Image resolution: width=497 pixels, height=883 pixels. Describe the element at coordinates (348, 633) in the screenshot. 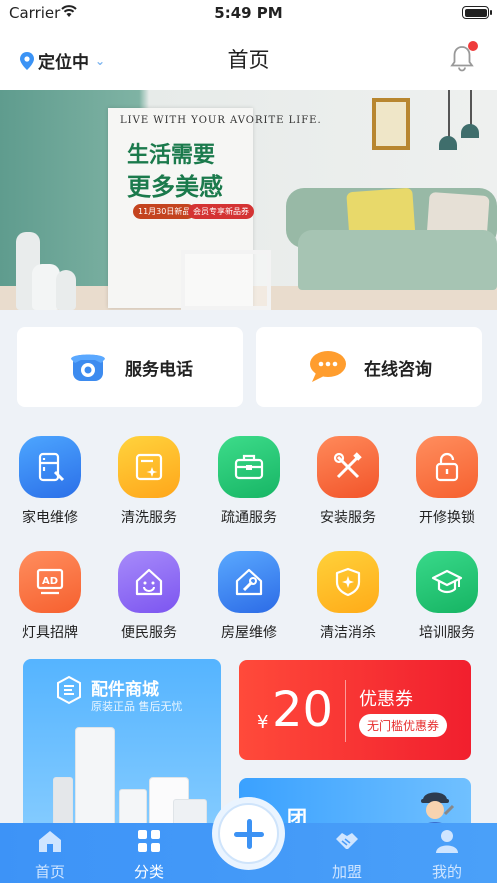

I see `service-label: 清洁消杀` at that location.